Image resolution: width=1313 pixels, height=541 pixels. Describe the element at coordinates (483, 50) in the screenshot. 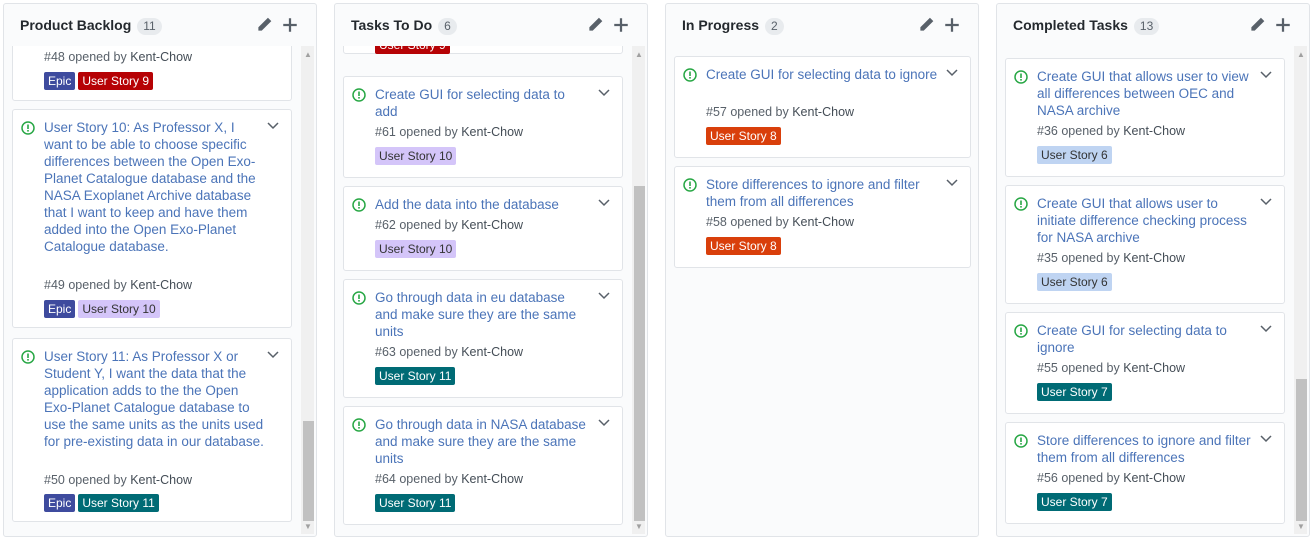

I see `issue-card: User Story 9` at that location.